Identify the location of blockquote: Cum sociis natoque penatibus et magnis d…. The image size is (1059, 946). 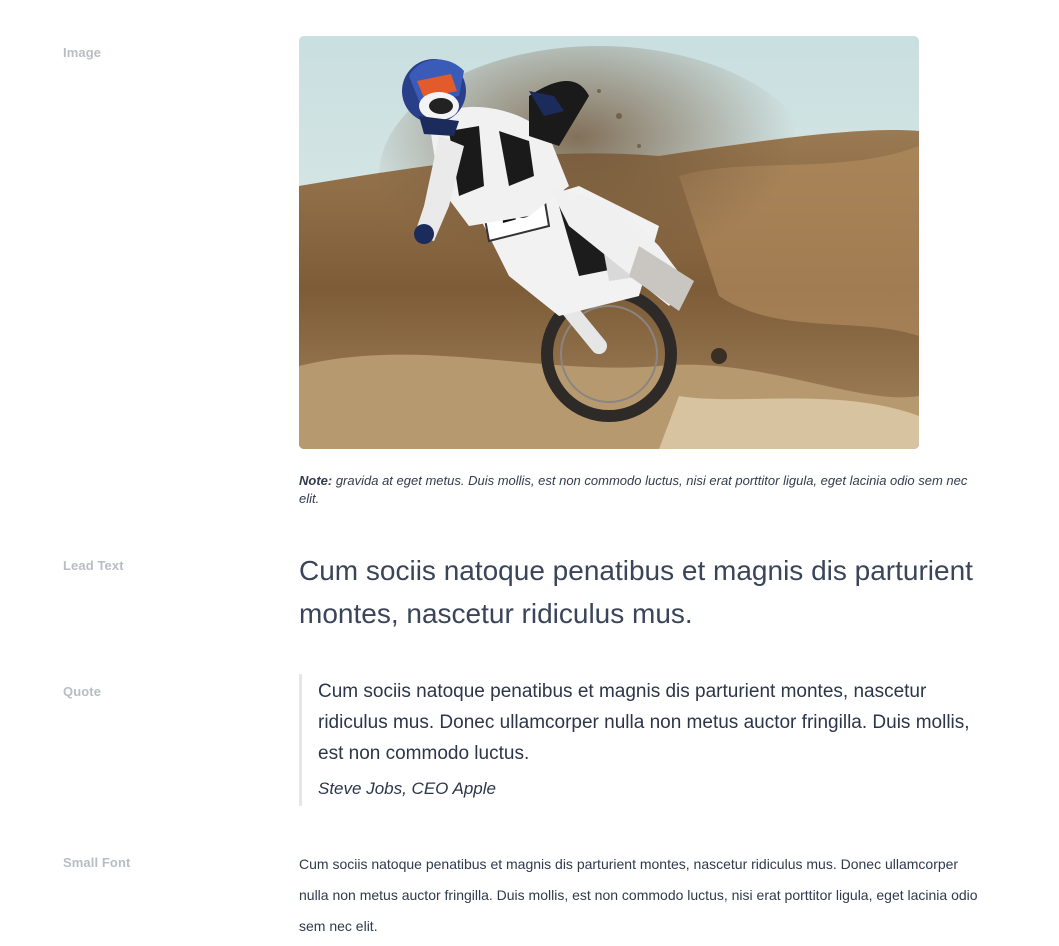
(644, 740).